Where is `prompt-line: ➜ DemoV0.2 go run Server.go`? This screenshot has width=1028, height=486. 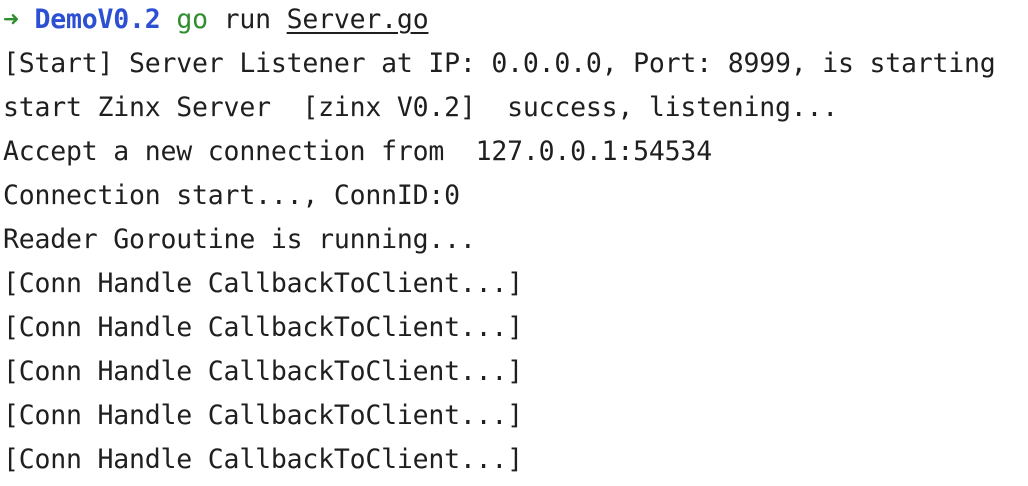 prompt-line: ➜ DemoV0.2 go run Server.go is located at coordinates (515, 25).